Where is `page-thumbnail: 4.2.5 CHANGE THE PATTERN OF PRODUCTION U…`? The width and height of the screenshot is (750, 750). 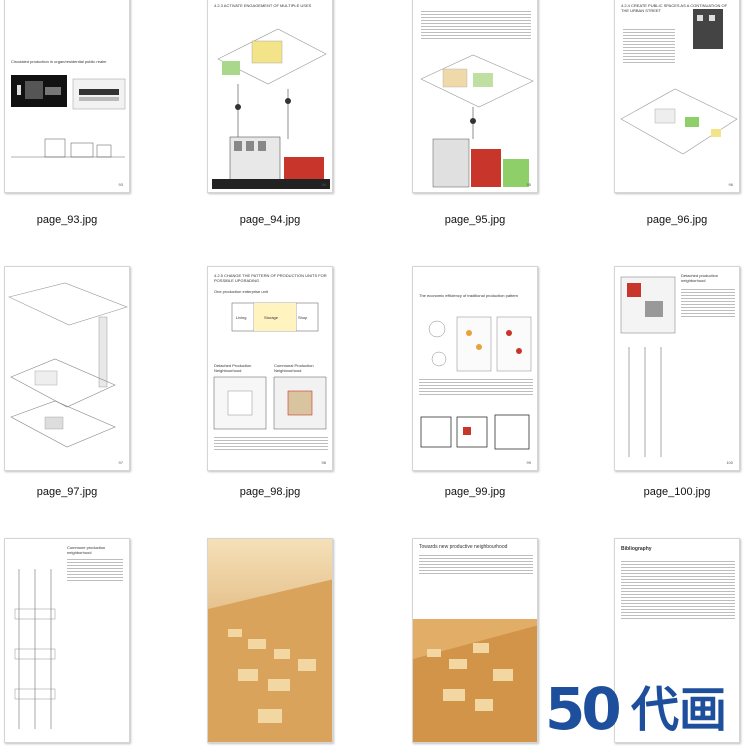
page-thumbnail: 4.2.5 CHANGE THE PATTERN OF PRODUCTION U… is located at coordinates (270, 368).